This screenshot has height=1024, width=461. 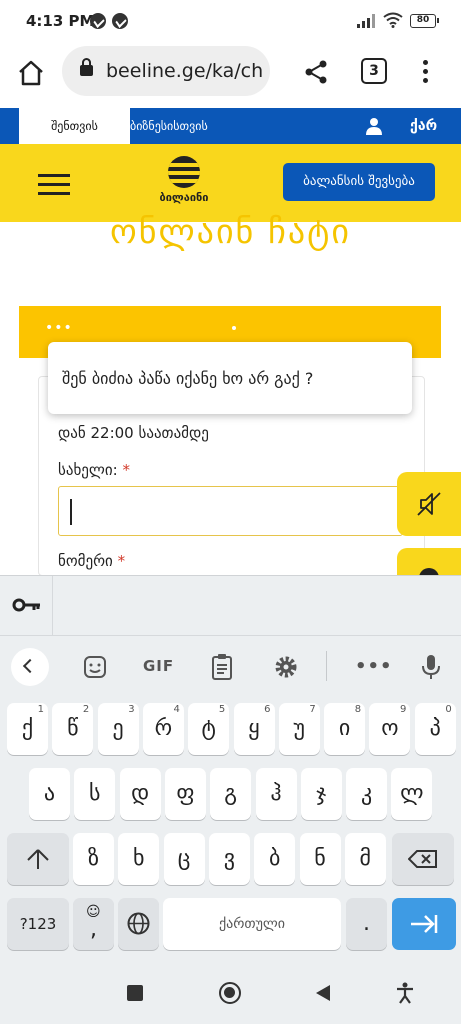 I want to click on key-label: ქ, so click(x=27, y=728).